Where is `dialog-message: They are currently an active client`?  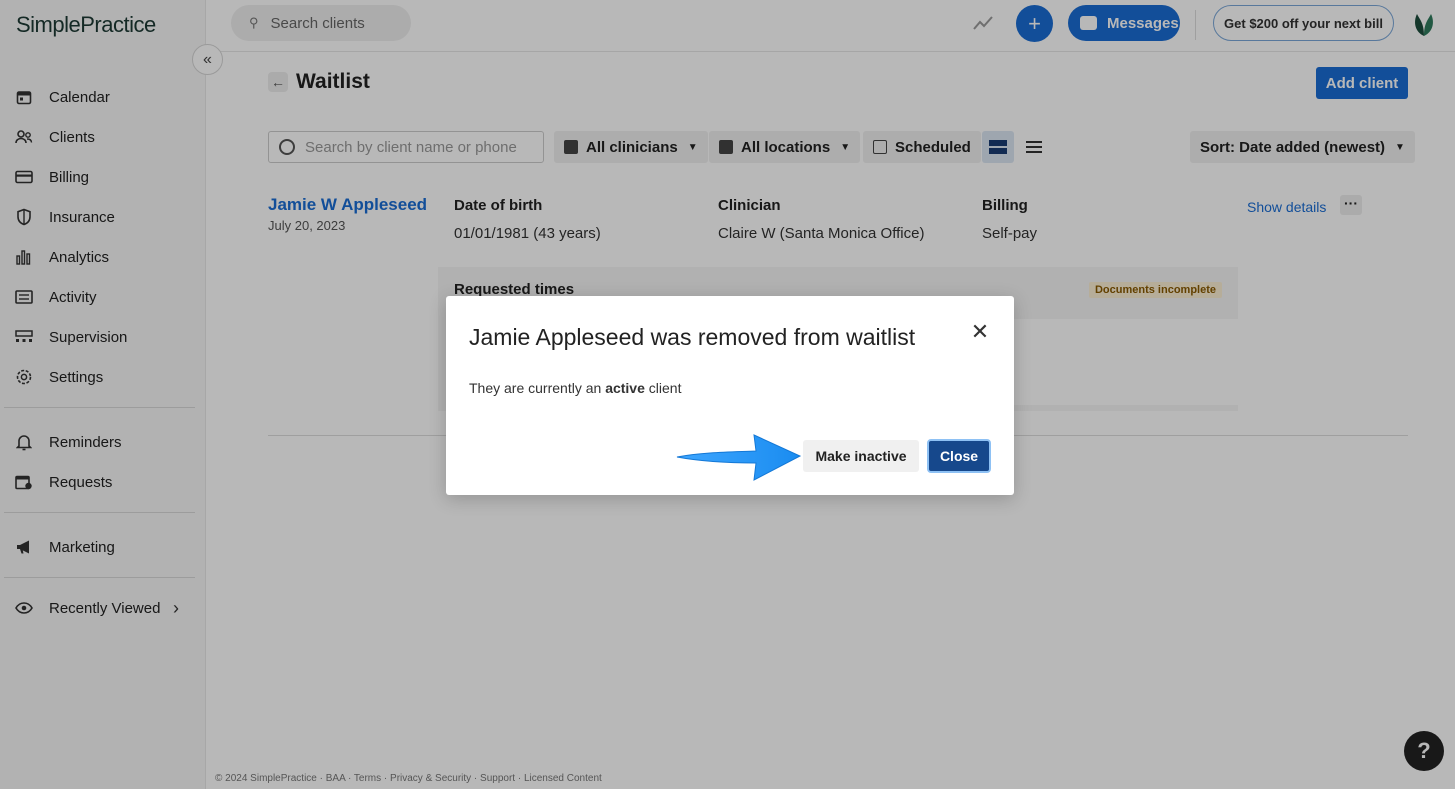
dialog-message: They are currently an active client is located at coordinates (575, 388).